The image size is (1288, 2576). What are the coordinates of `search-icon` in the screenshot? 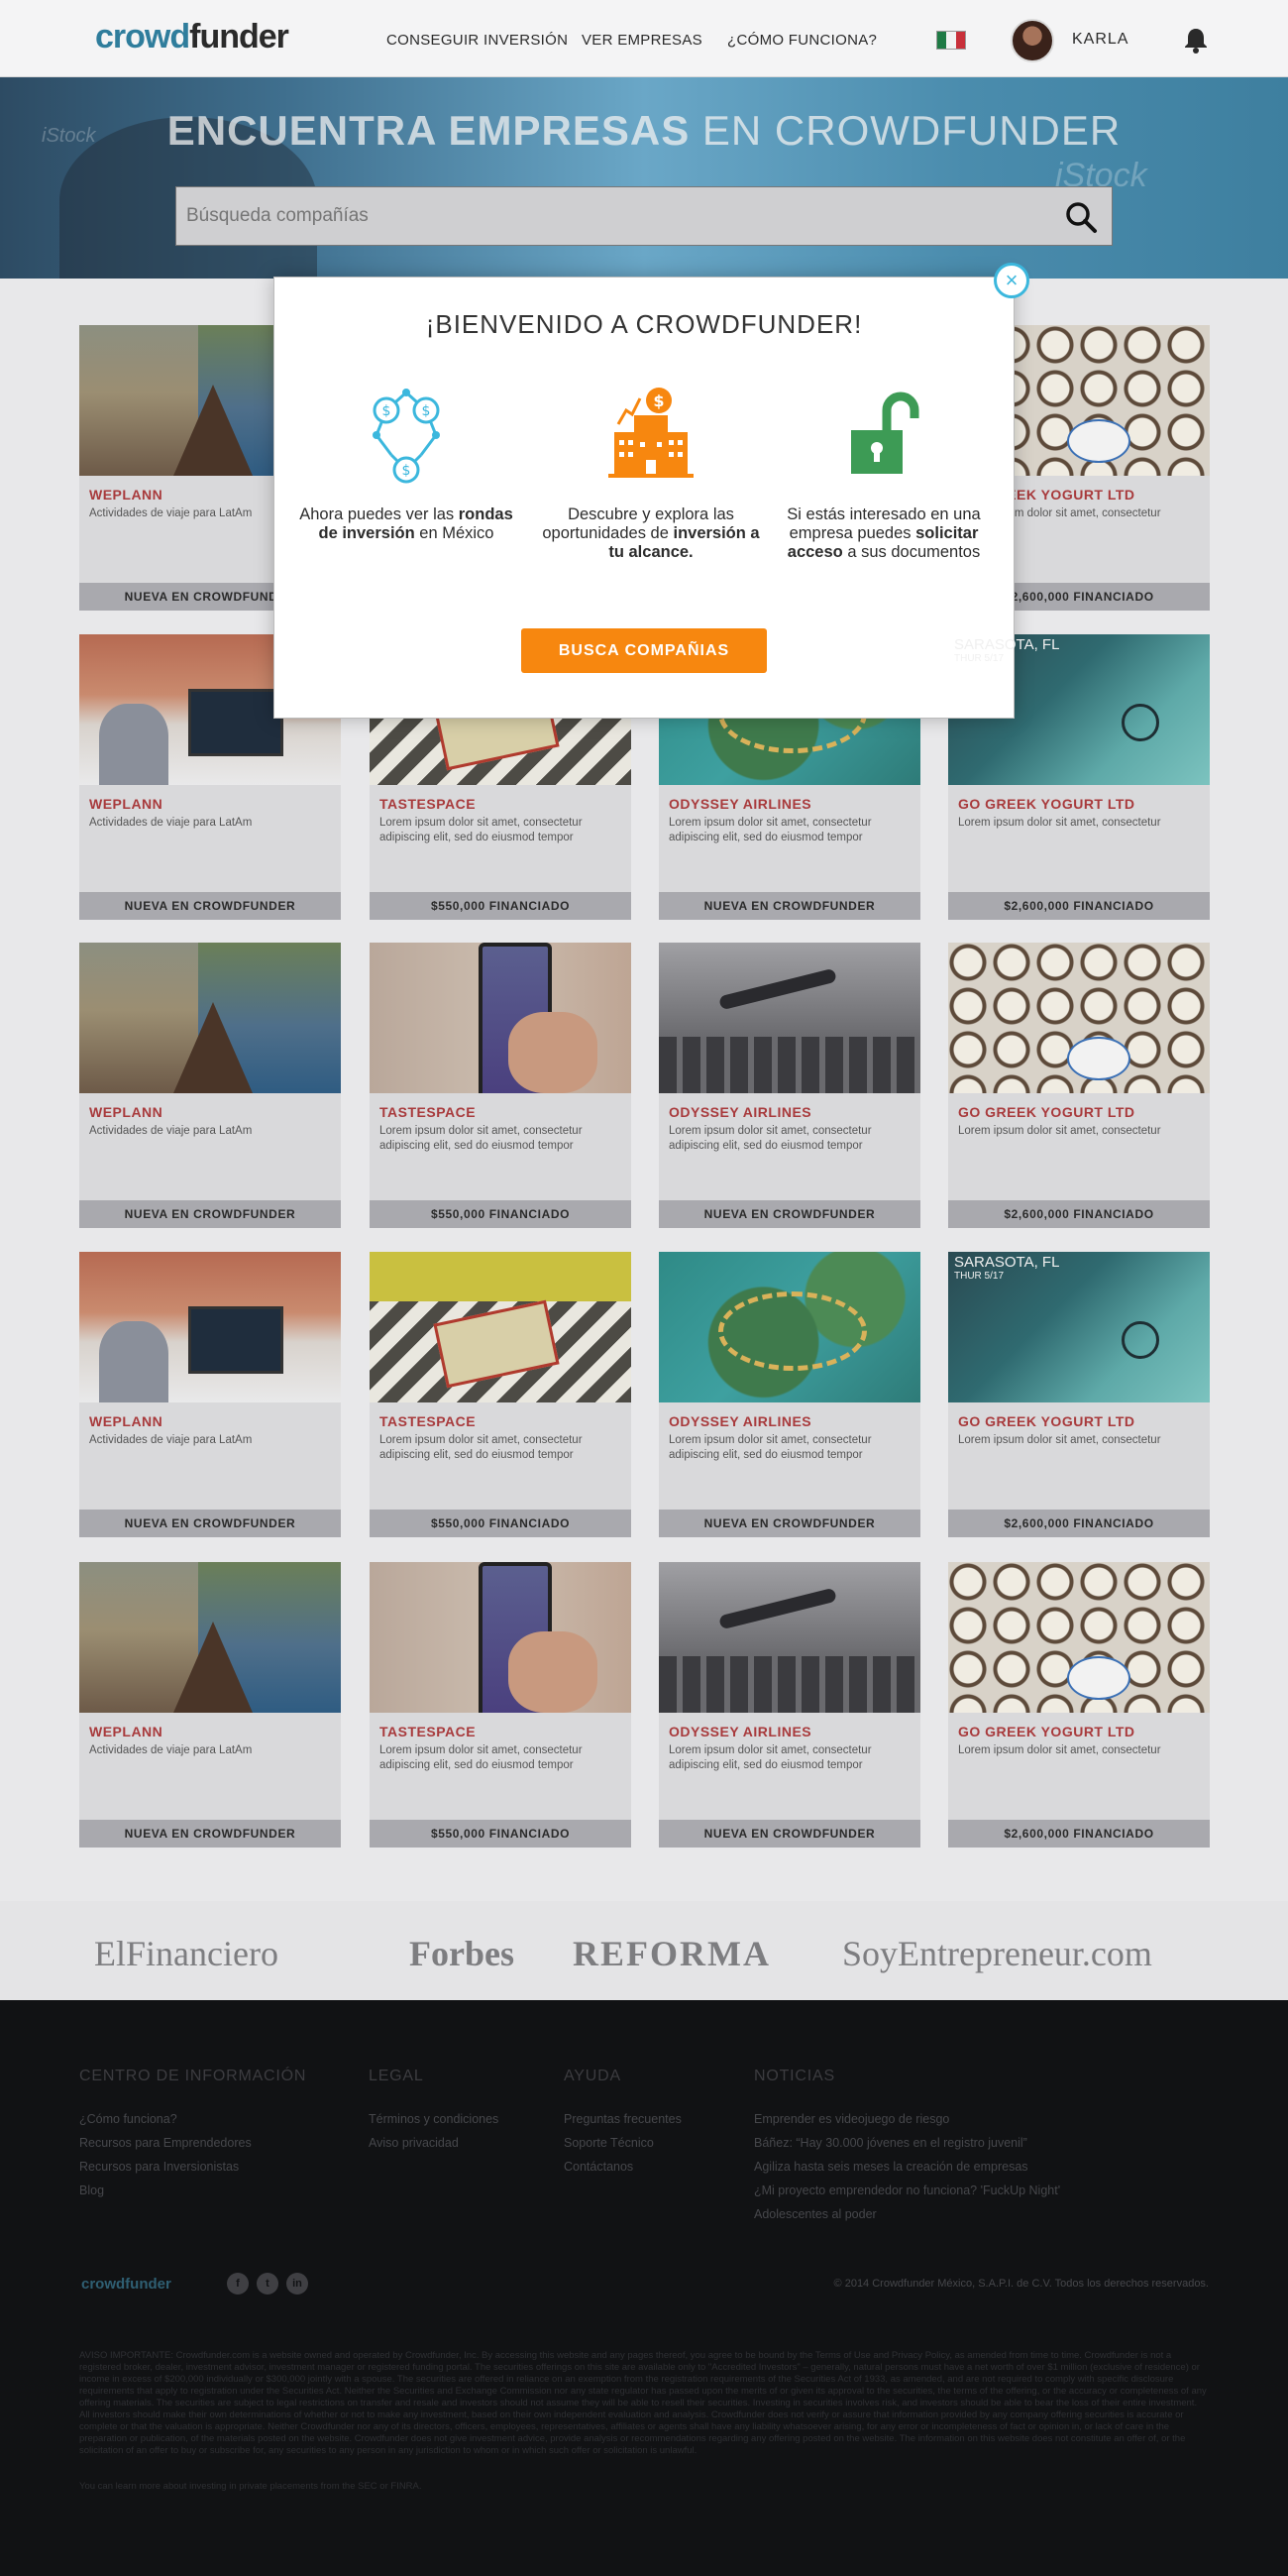 It's located at (1081, 217).